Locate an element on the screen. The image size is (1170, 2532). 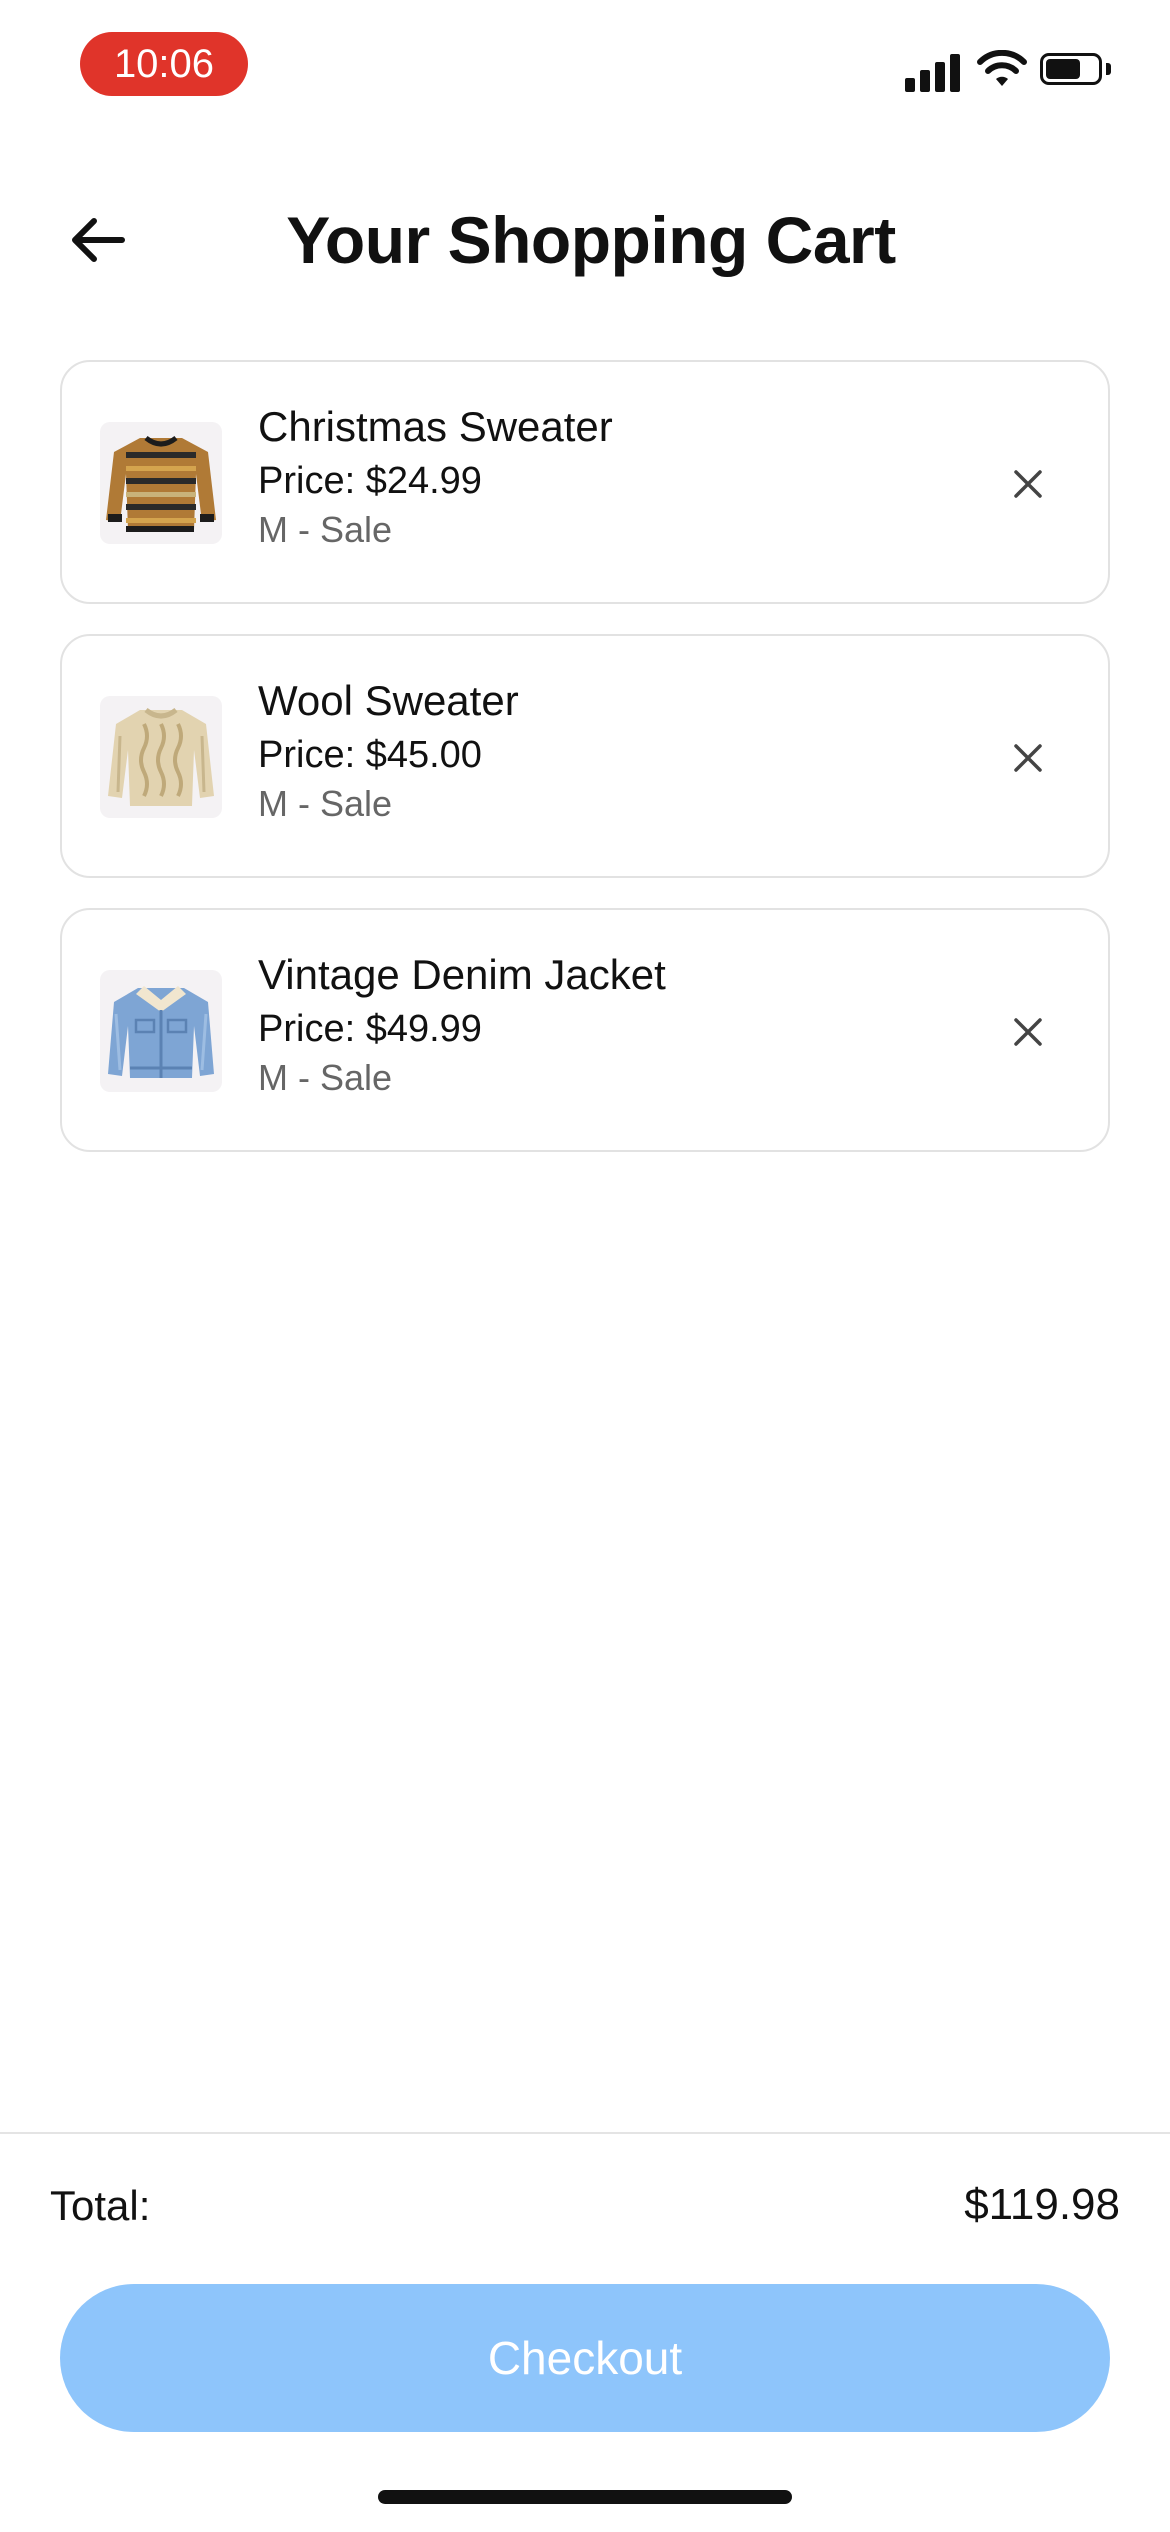
cart-item: Christmas Sweater Price: $24.99 M - Sale is located at coordinates (585, 482).